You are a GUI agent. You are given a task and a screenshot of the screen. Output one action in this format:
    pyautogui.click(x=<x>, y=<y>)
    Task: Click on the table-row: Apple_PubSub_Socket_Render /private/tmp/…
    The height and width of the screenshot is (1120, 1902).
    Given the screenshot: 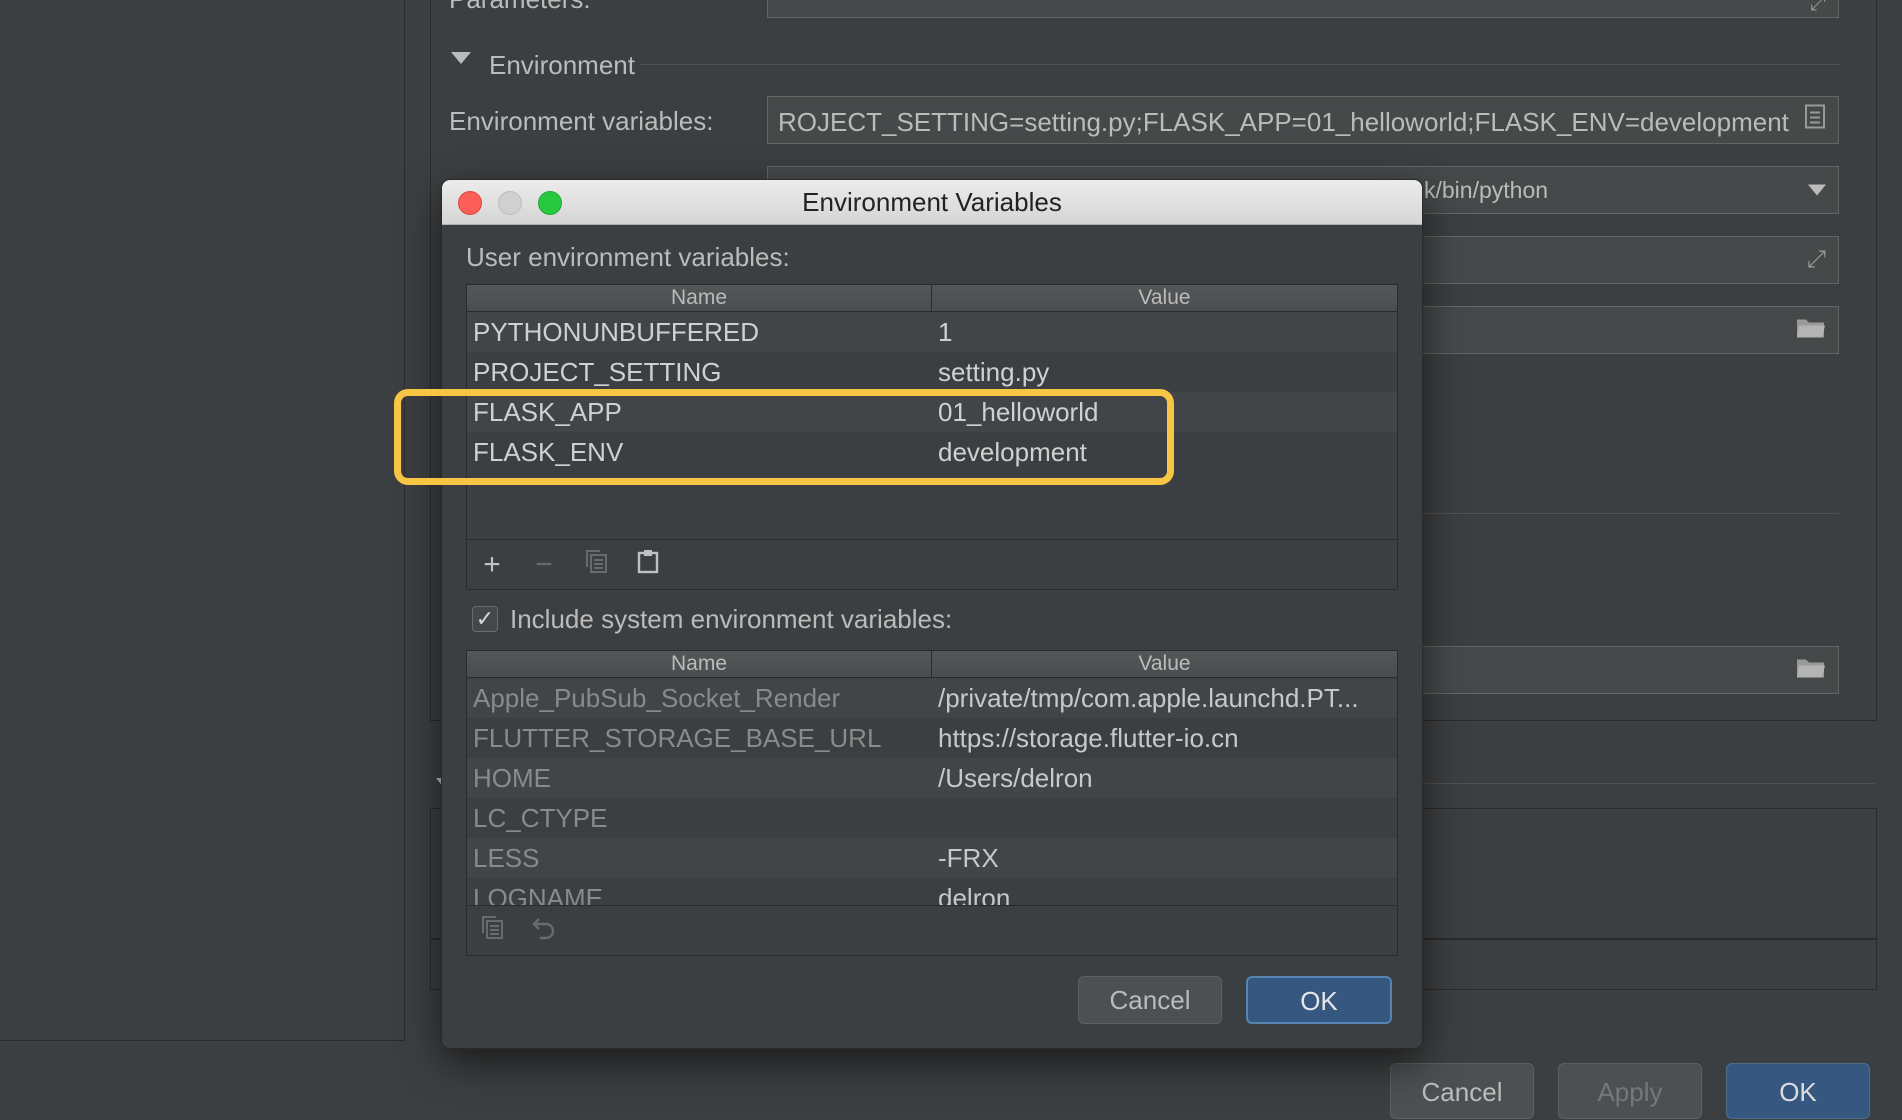 What is the action you would take?
    pyautogui.click(x=932, y=698)
    